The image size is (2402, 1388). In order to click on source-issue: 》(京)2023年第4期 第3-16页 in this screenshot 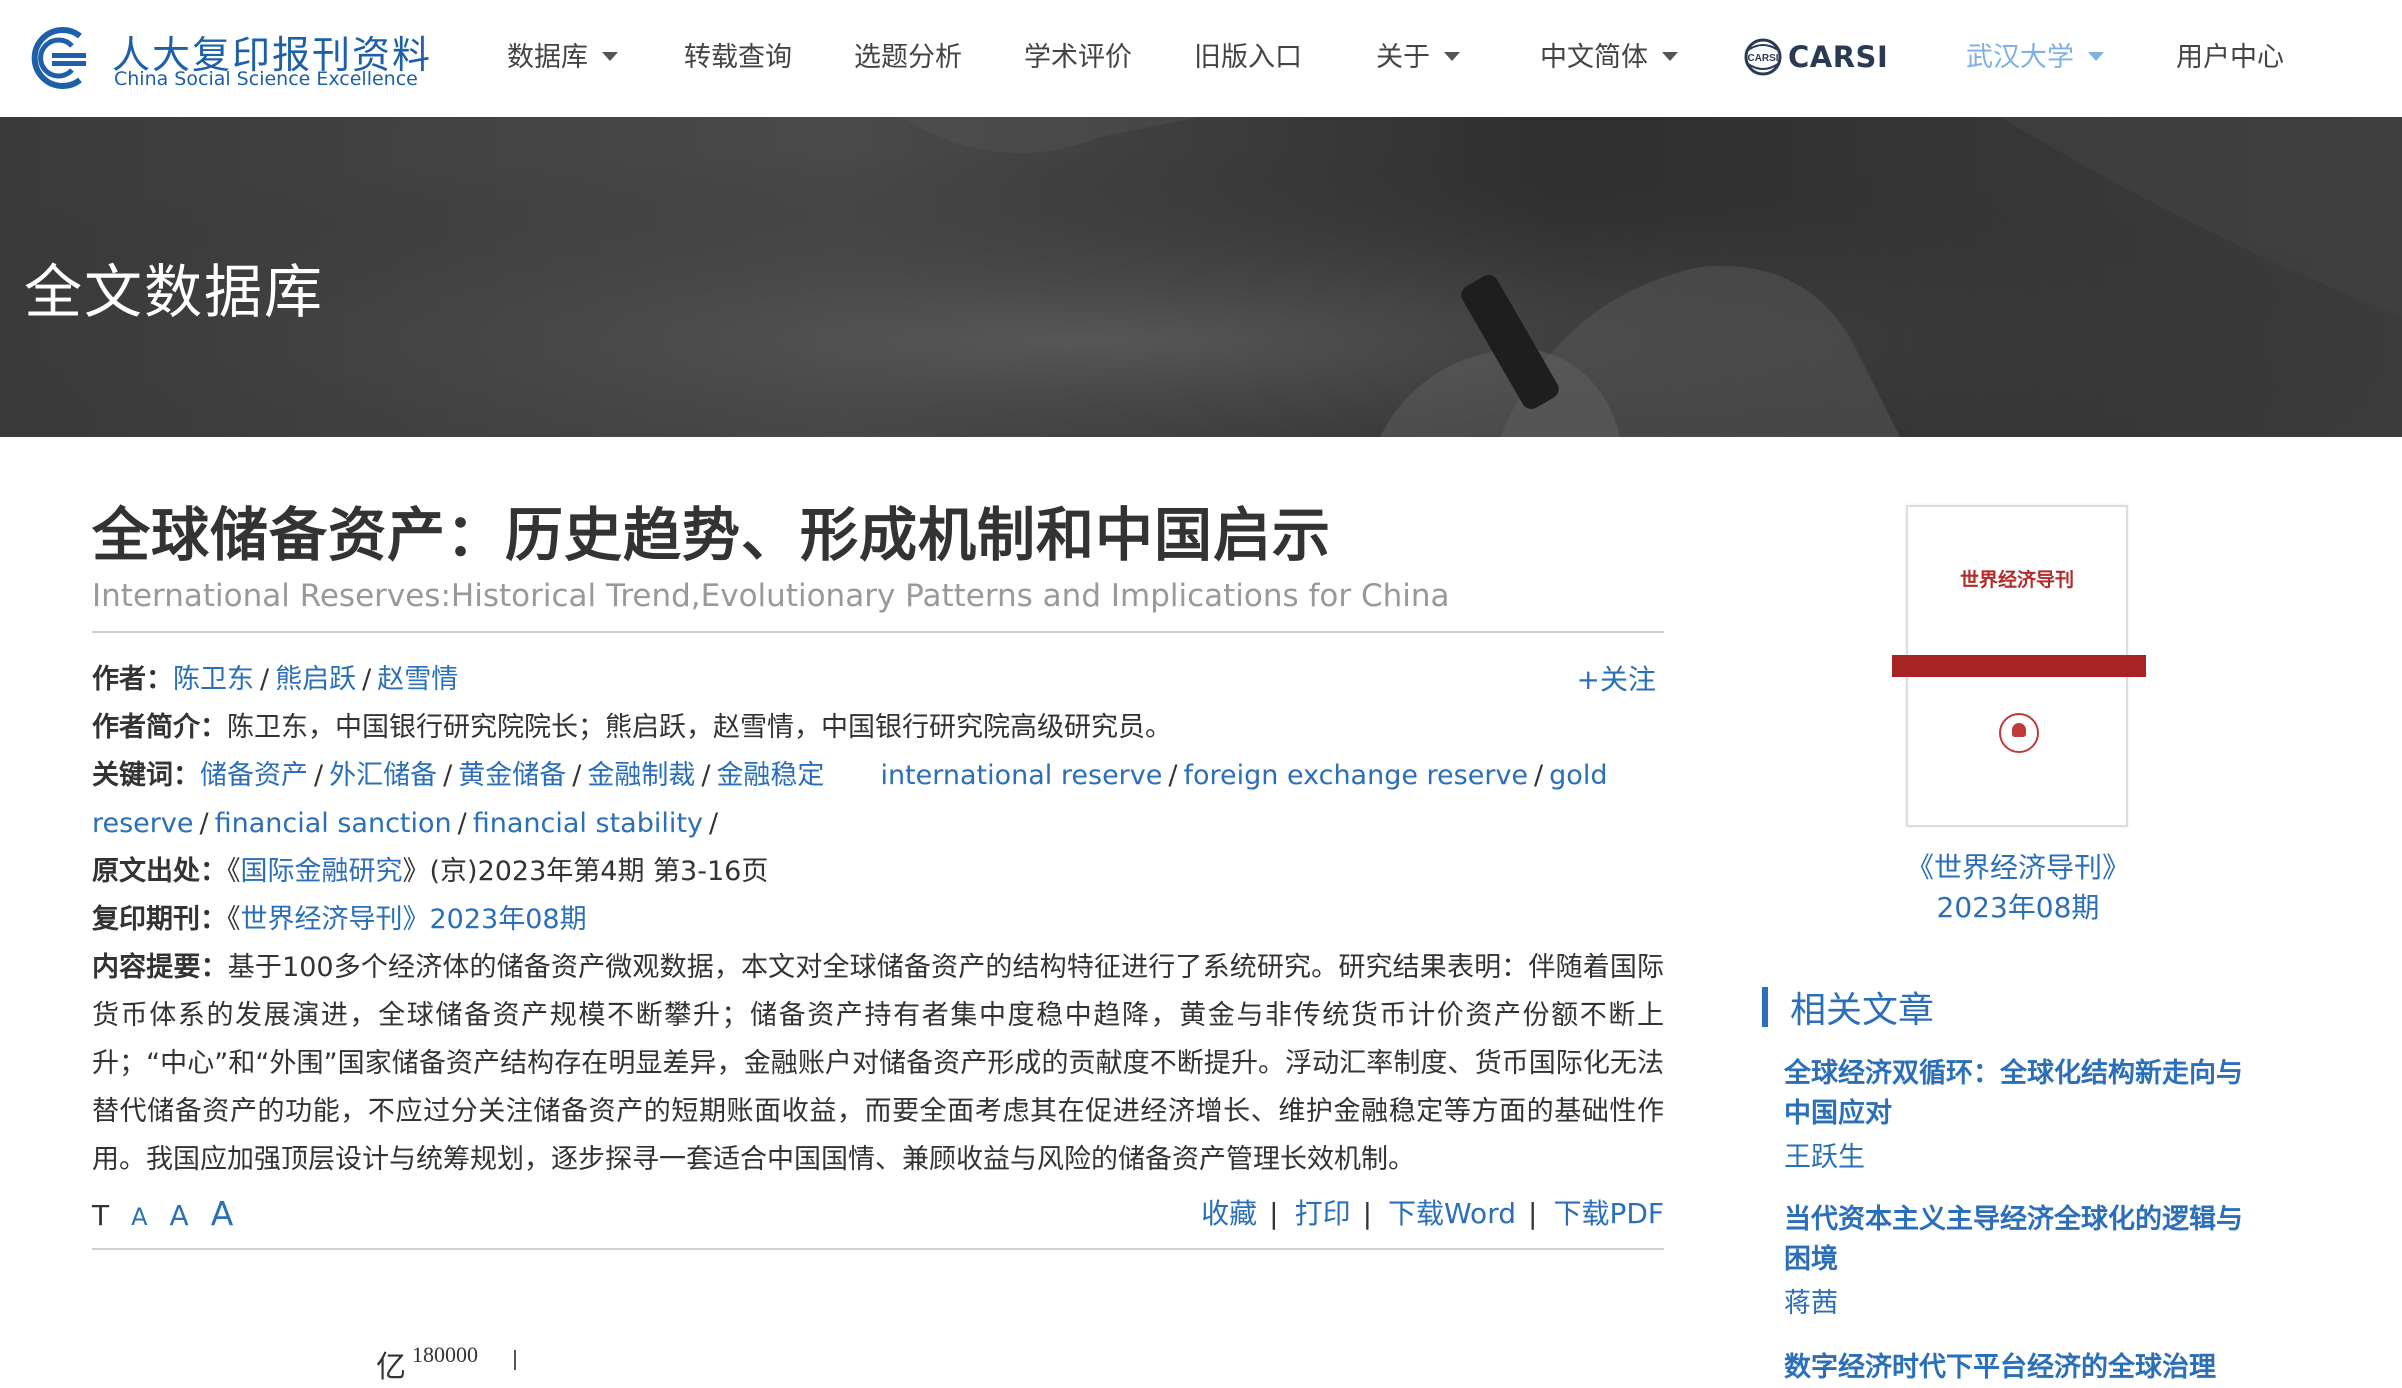, I will do `click(585, 871)`.